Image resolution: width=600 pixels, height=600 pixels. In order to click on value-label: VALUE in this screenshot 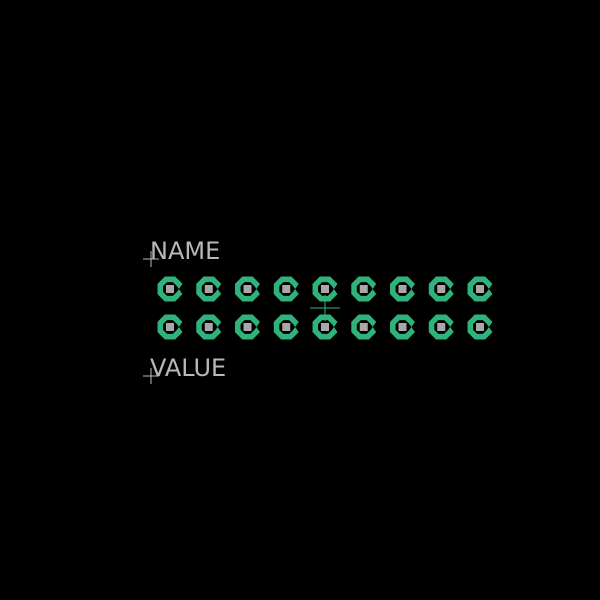, I will do `click(188, 368)`.